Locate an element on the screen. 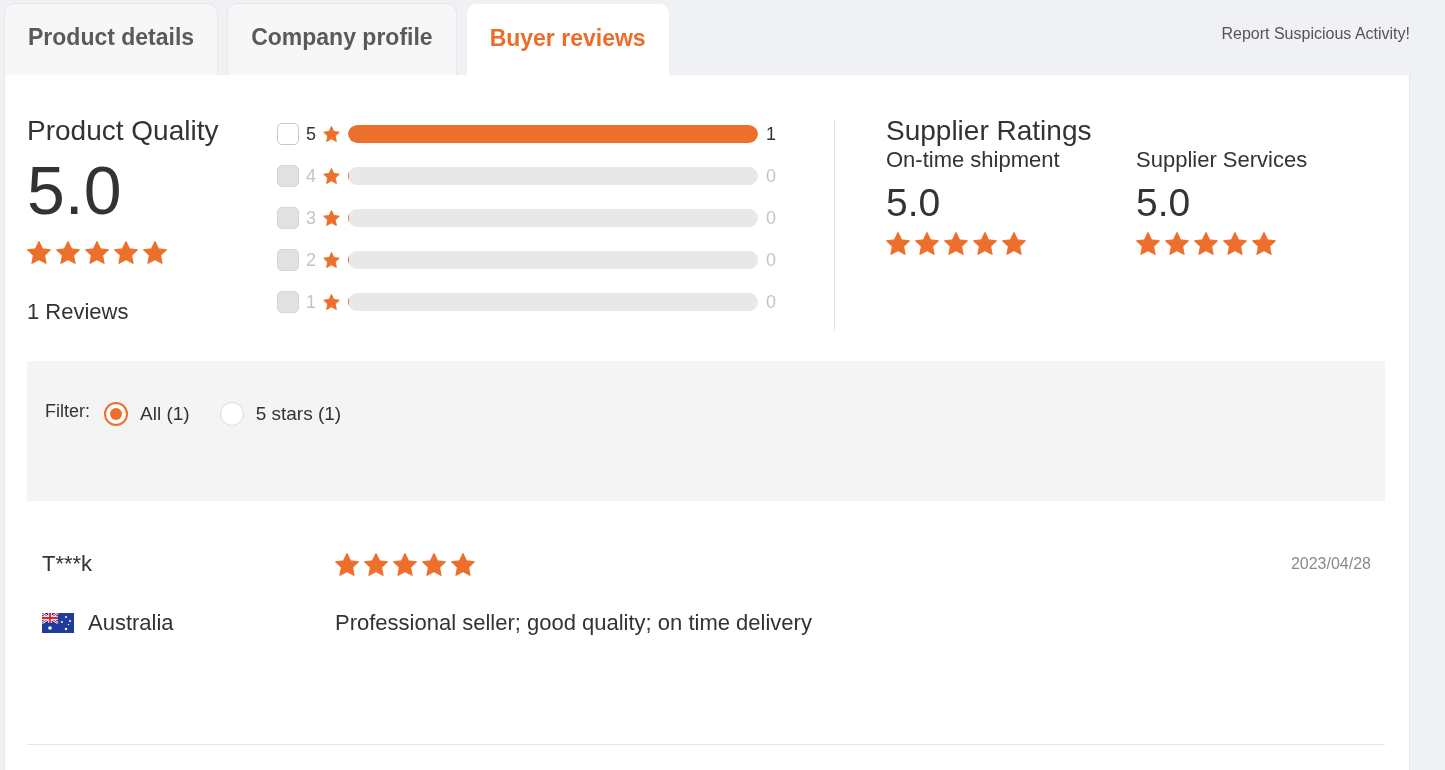 This screenshot has width=1445, height=770. review-comment: Professional seller; good quality; on time delivery is located at coordinates (573, 623).